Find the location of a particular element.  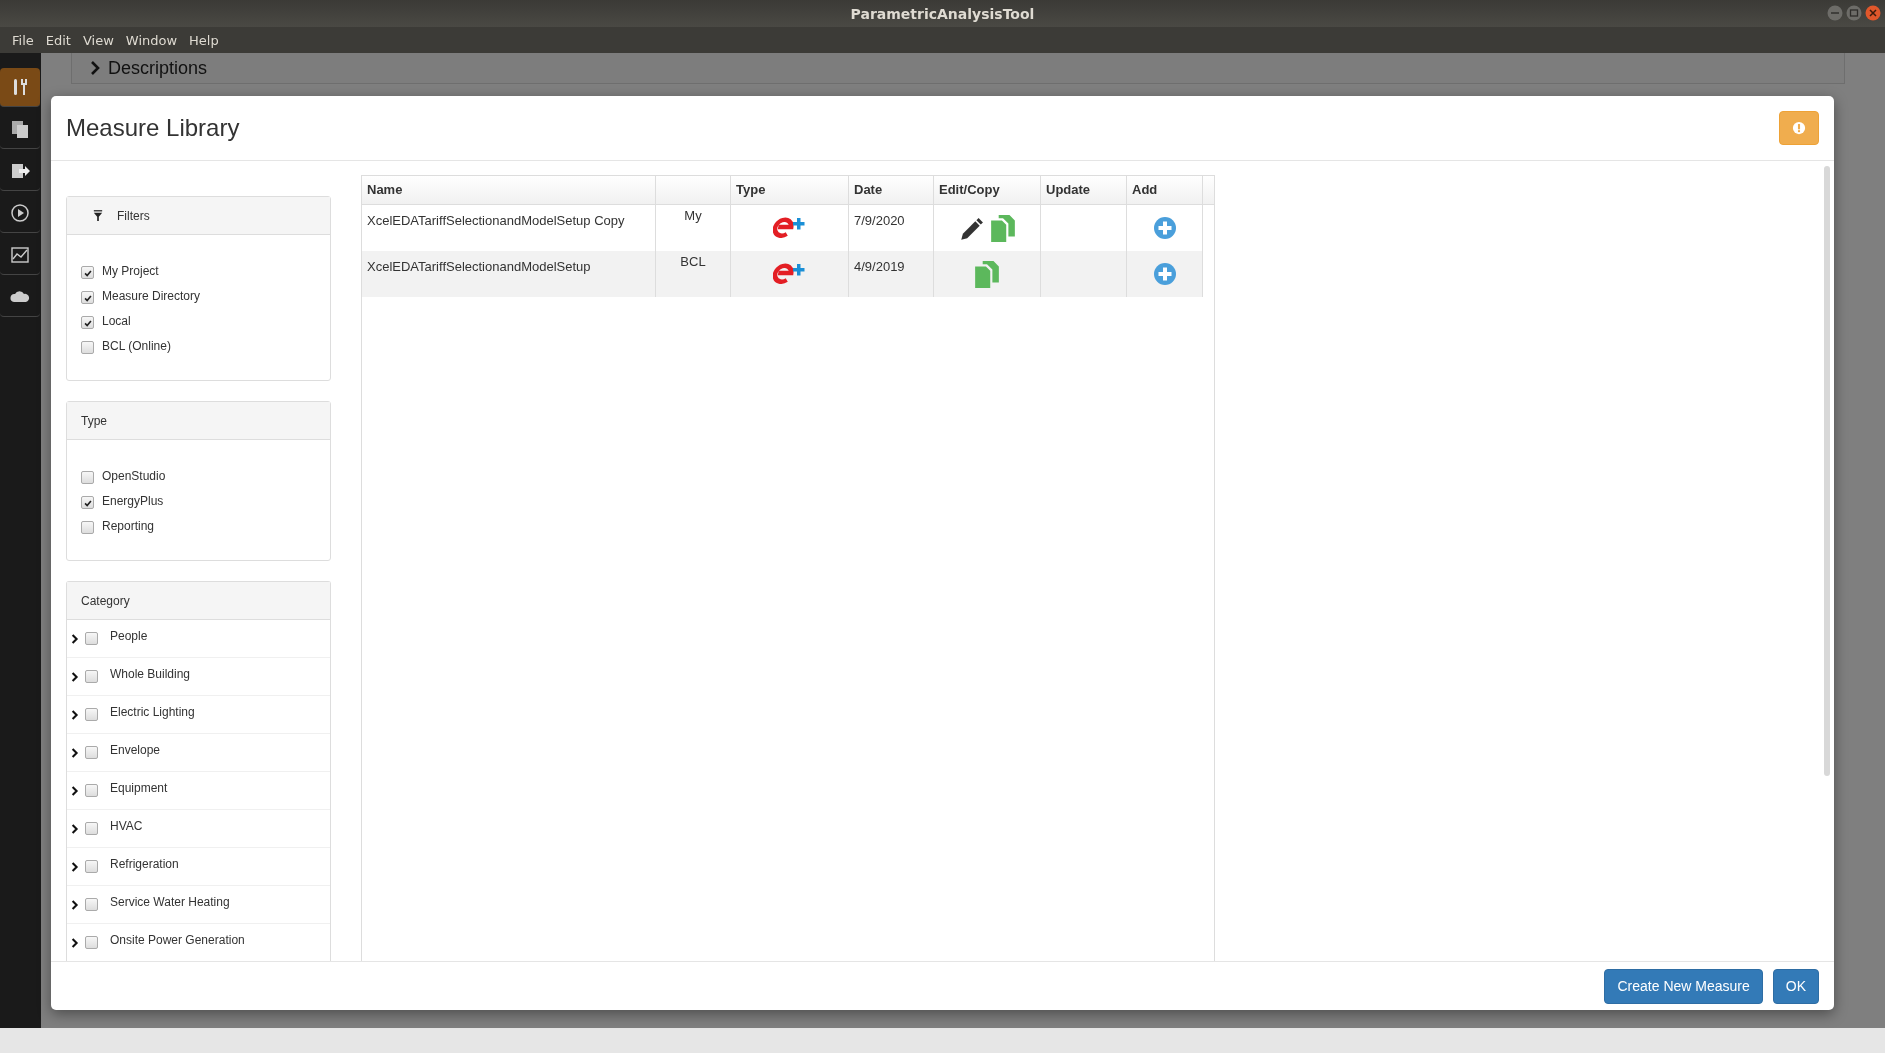

panel-title: Type is located at coordinates (94, 420).